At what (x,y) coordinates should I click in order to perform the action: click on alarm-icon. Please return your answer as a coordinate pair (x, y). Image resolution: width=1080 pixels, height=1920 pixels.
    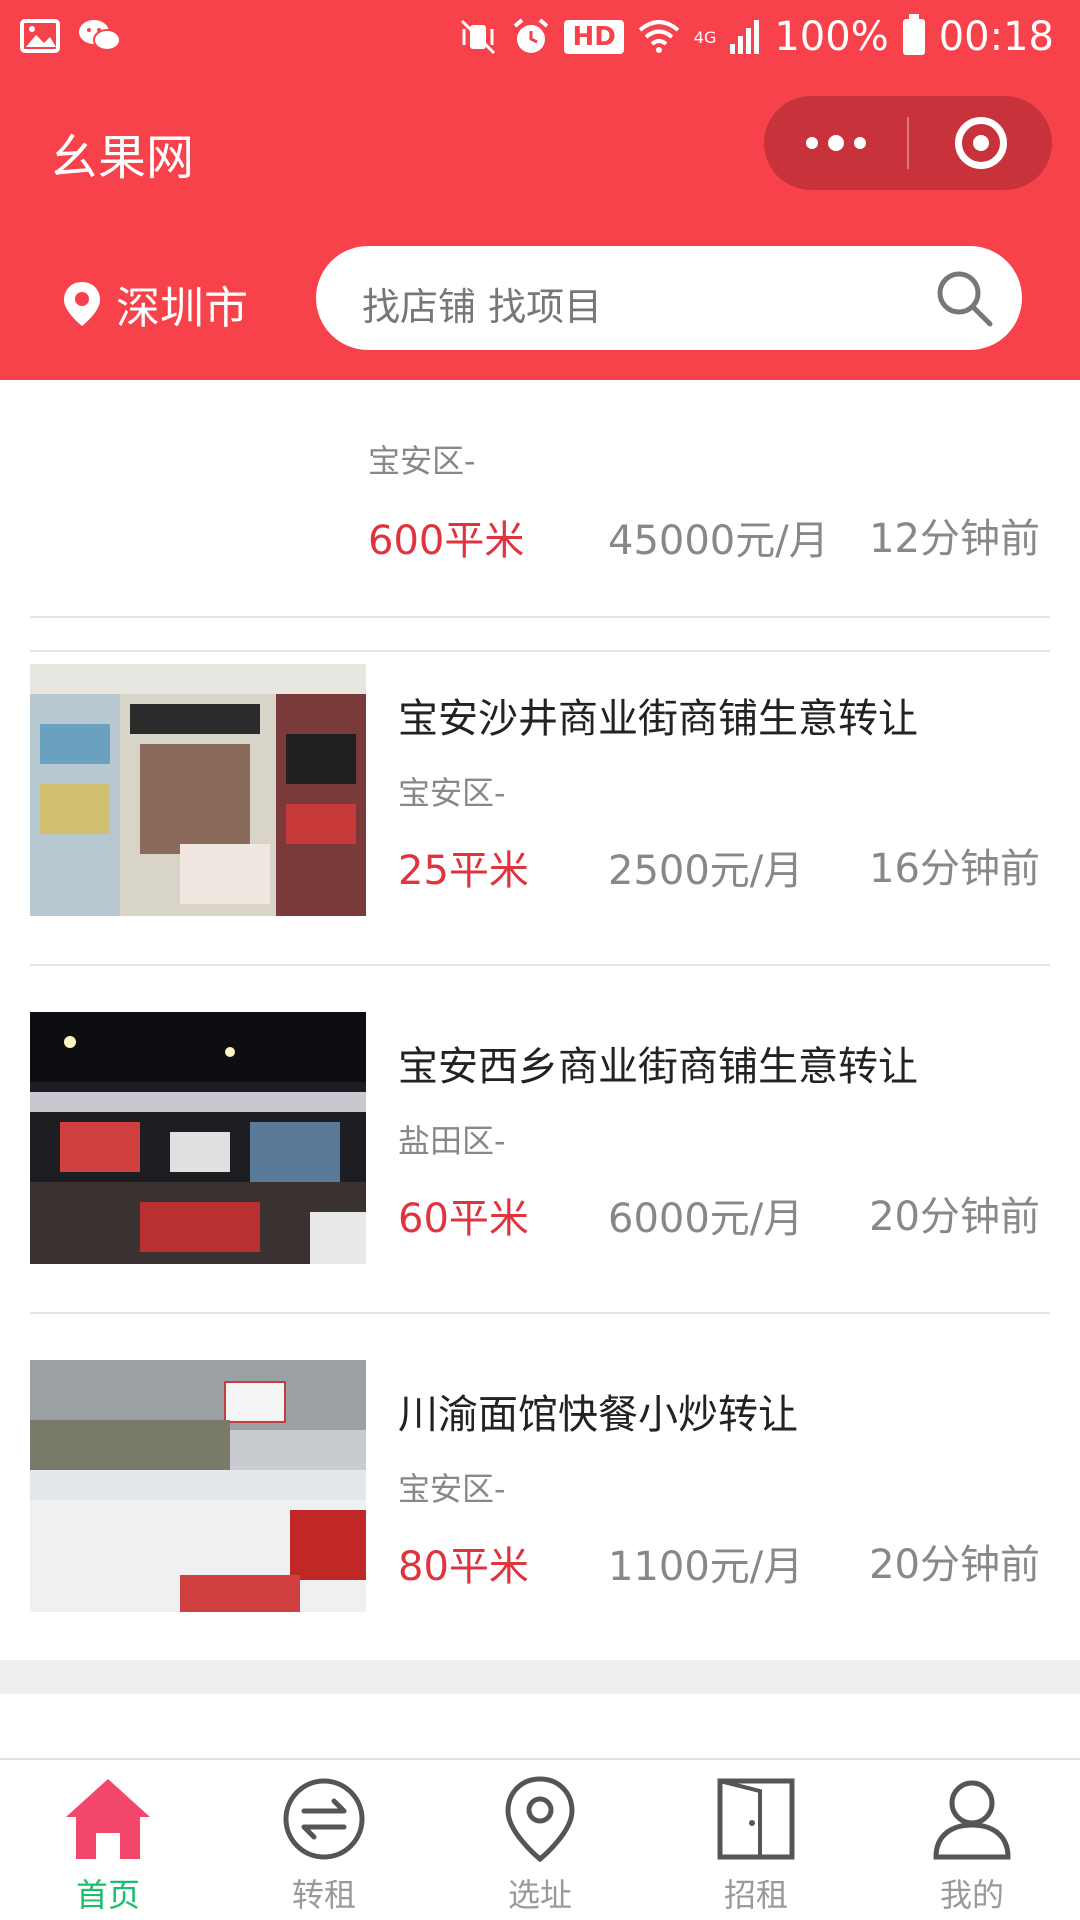
    Looking at the image, I should click on (531, 35).